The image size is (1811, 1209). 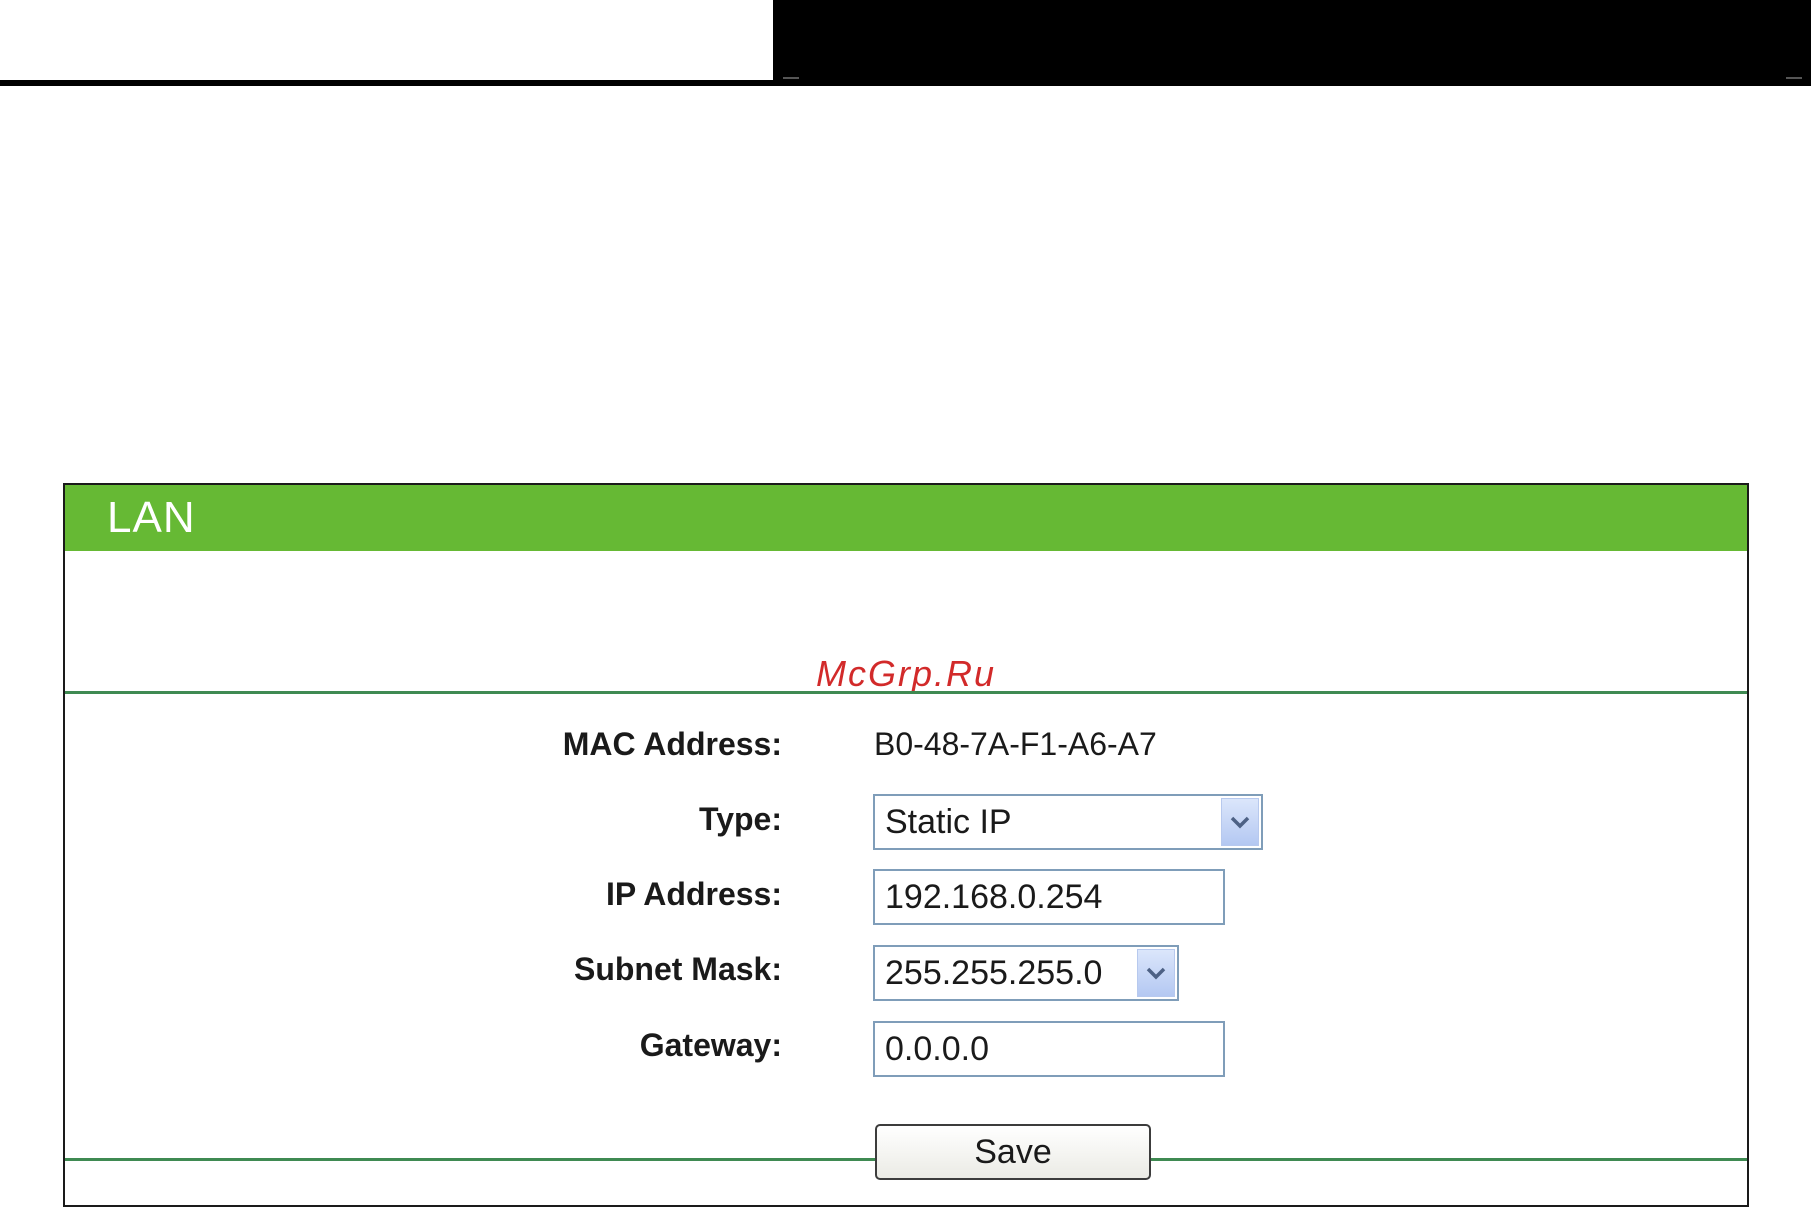 I want to click on gateway-input: 0.0.0.0, so click(x=1049, y=1049).